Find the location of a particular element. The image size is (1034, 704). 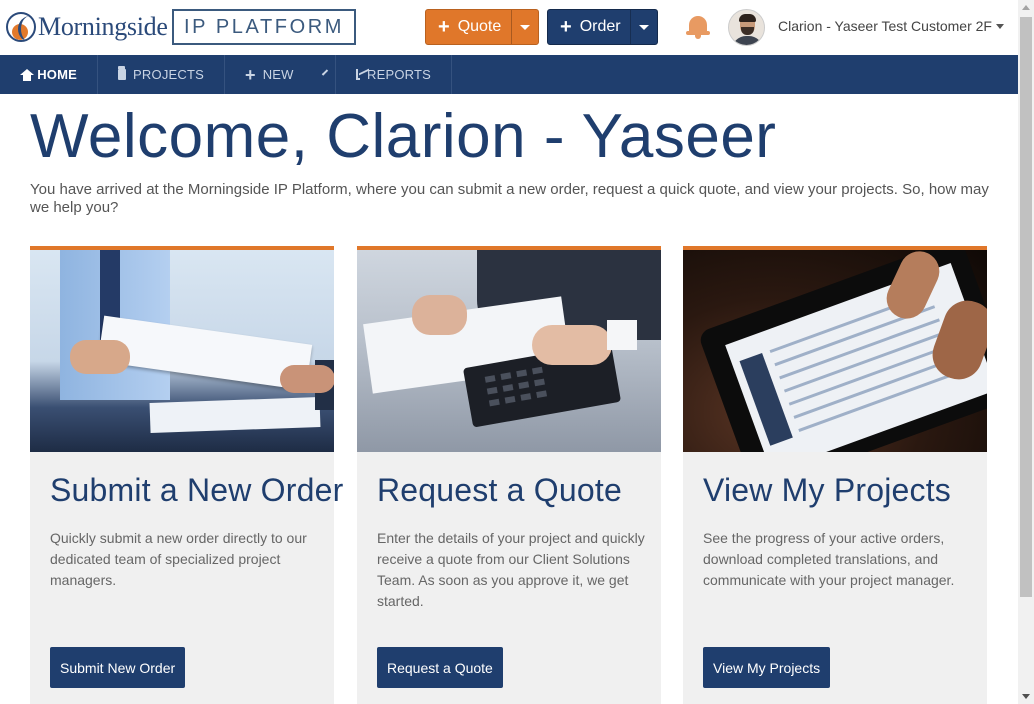

morningside-logo: Morningside is located at coordinates (87, 27).